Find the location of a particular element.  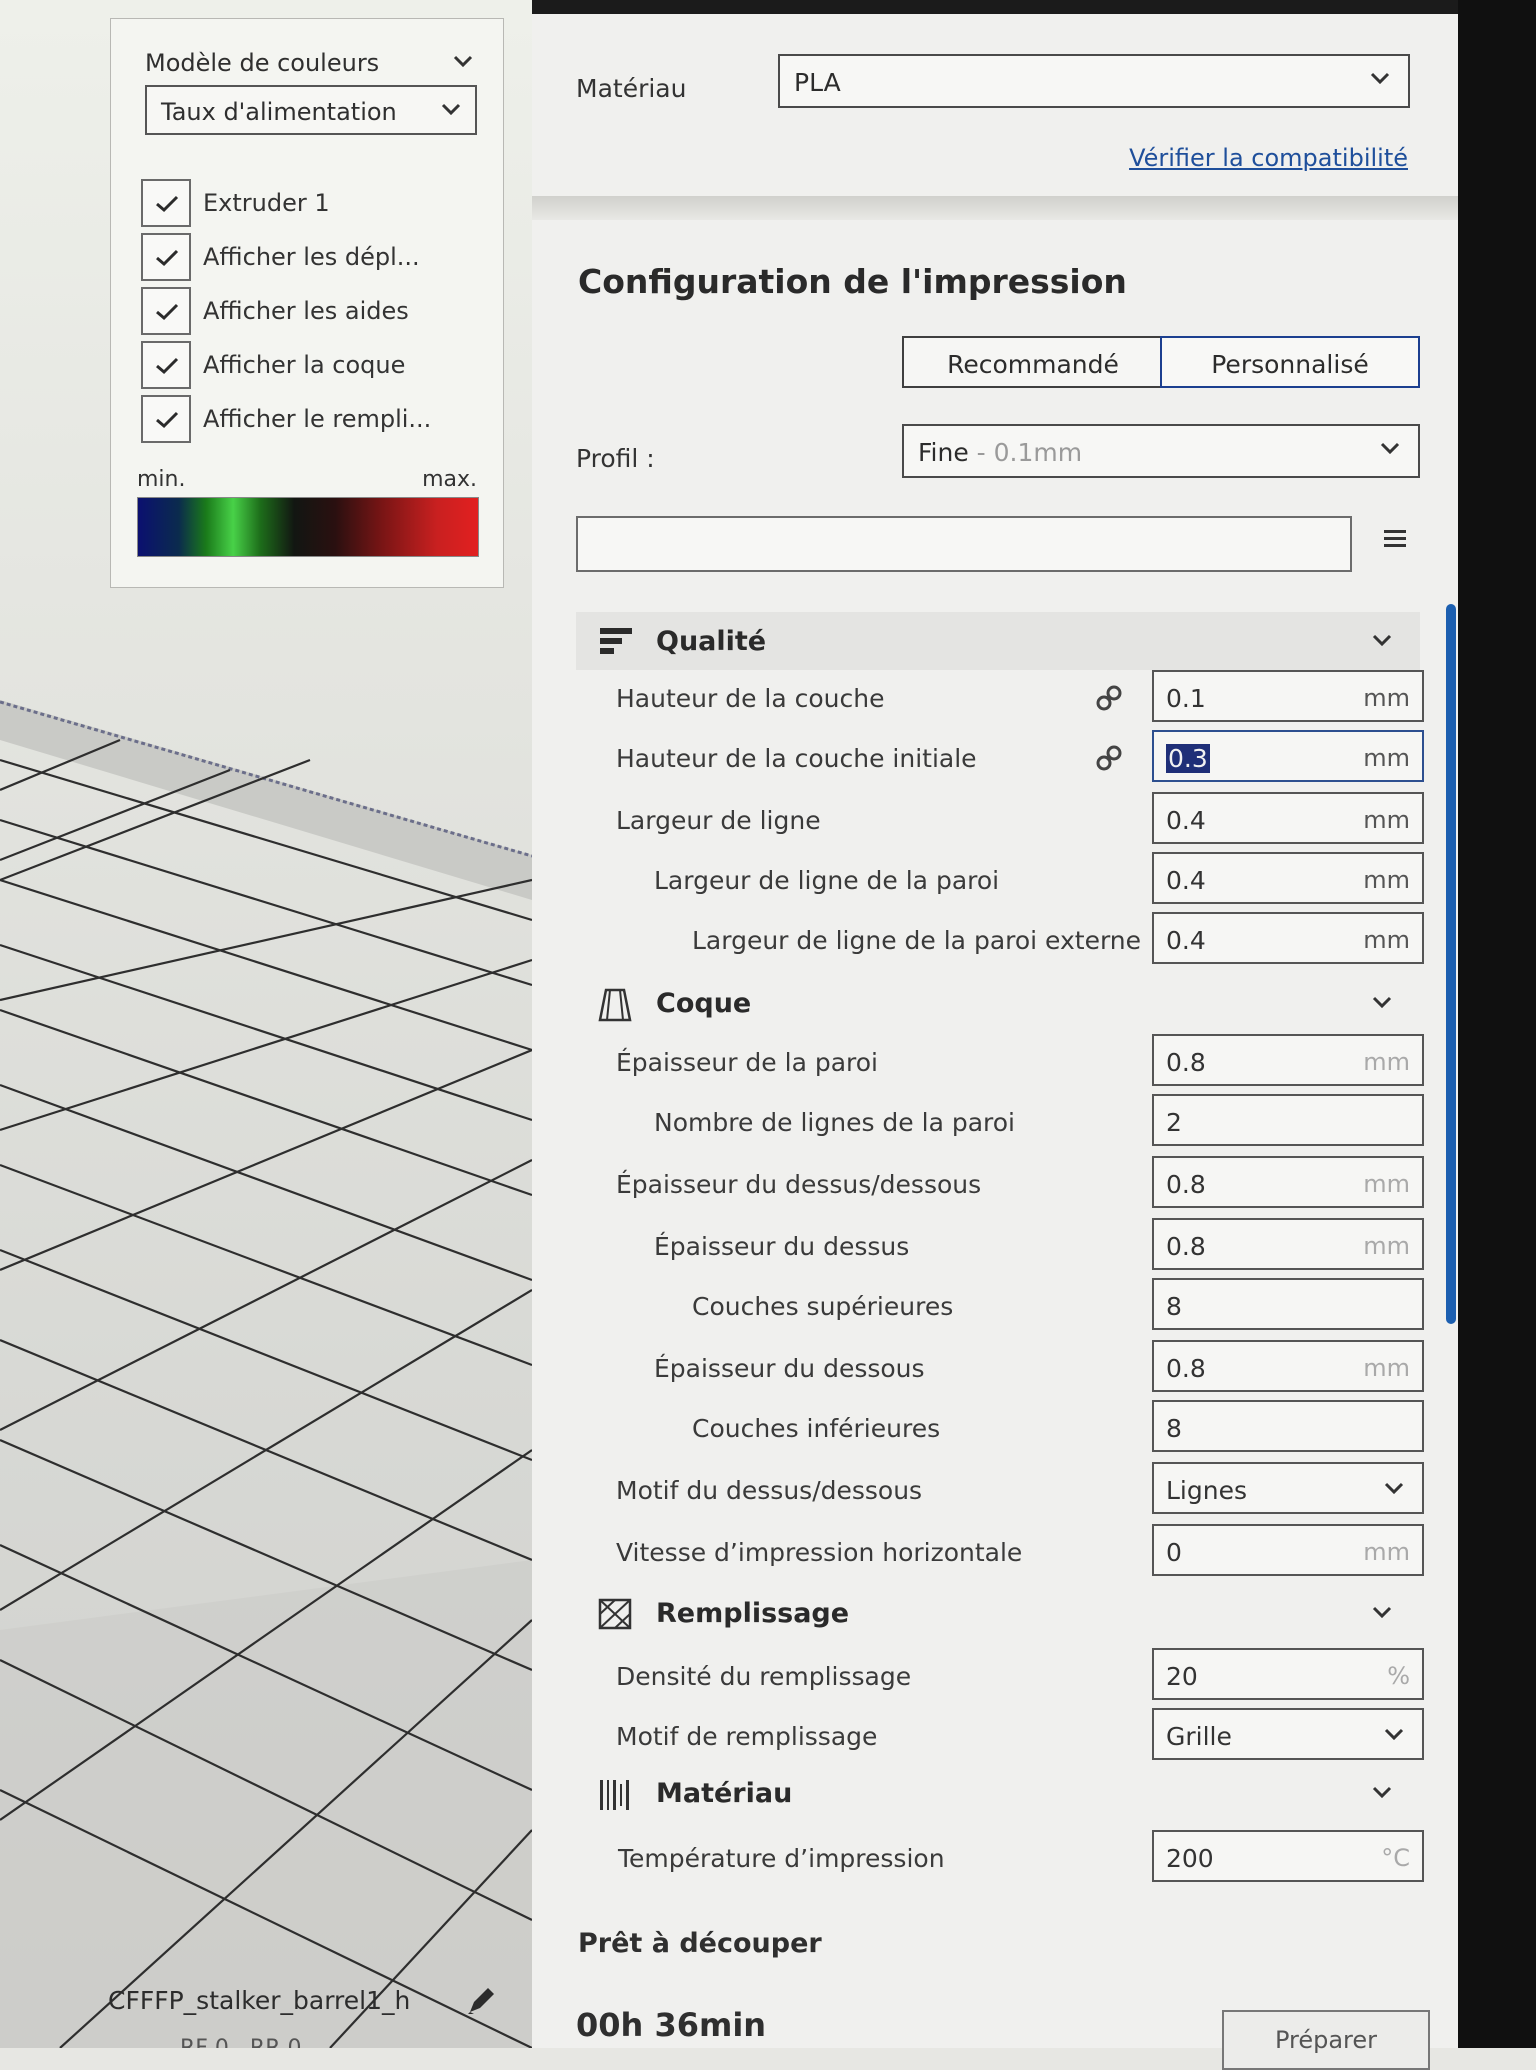

setting-label: Motif de remplissage is located at coordinates (747, 1736).